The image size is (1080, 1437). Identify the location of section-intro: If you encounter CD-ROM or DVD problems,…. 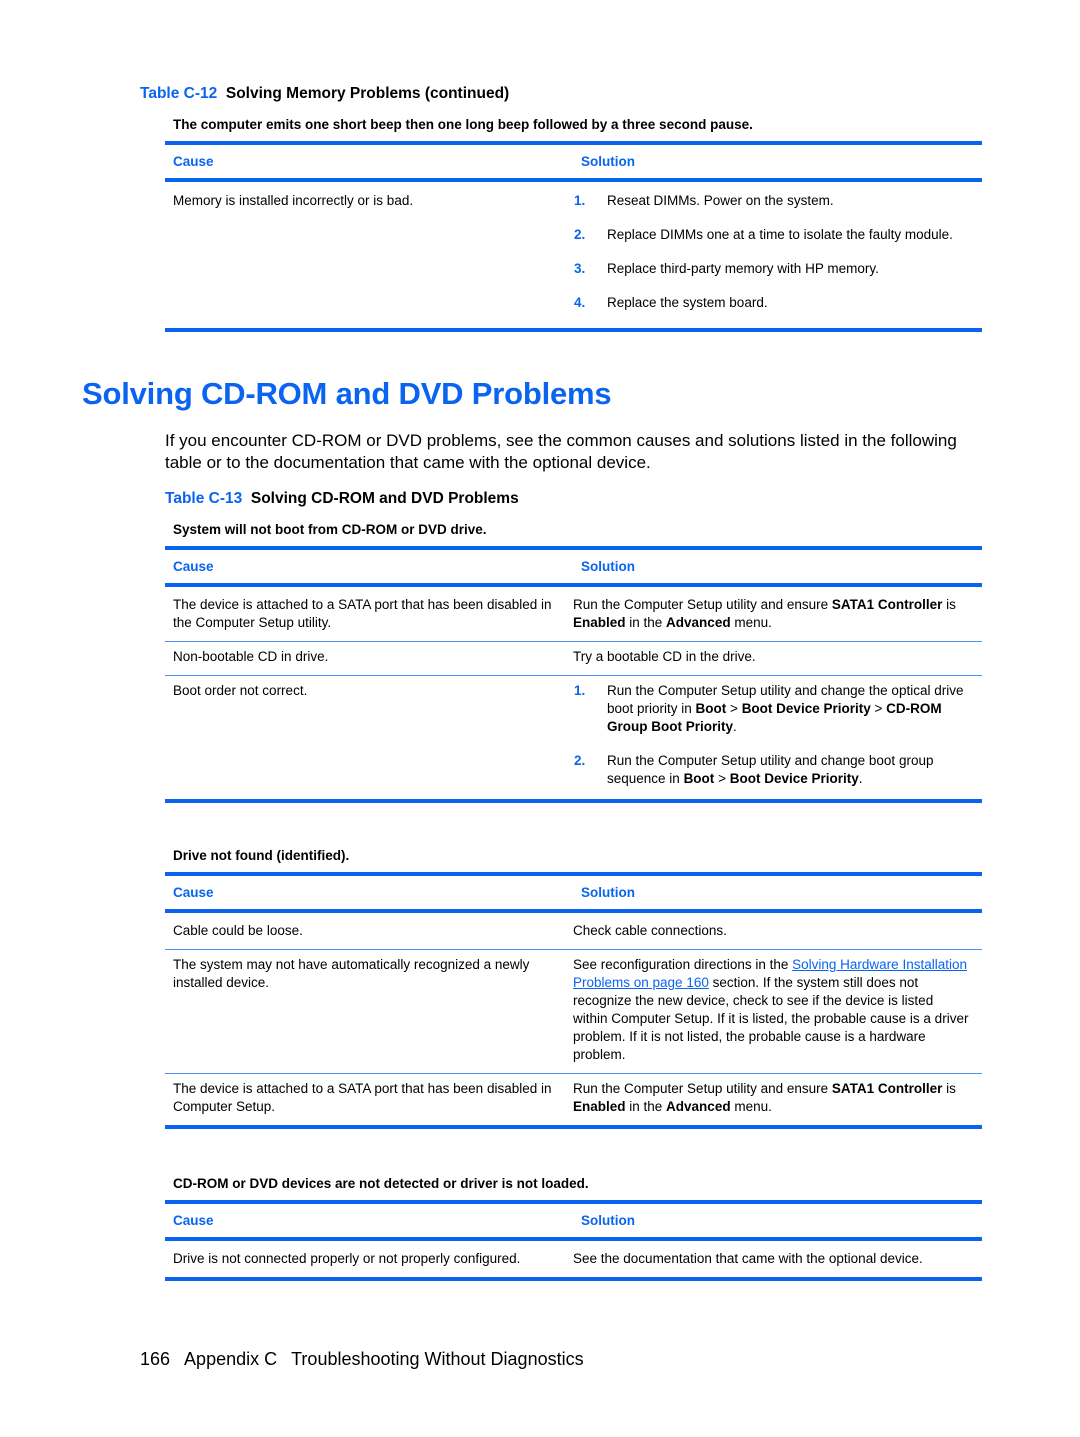
(561, 451).